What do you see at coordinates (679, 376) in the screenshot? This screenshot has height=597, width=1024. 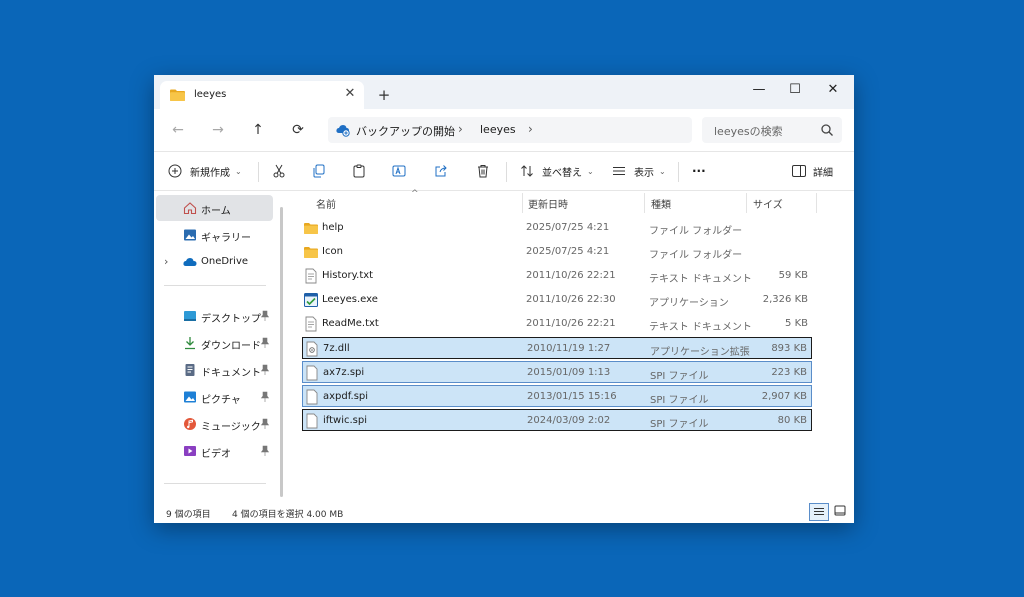 I see `file-type: SPI ファイル` at bounding box center [679, 376].